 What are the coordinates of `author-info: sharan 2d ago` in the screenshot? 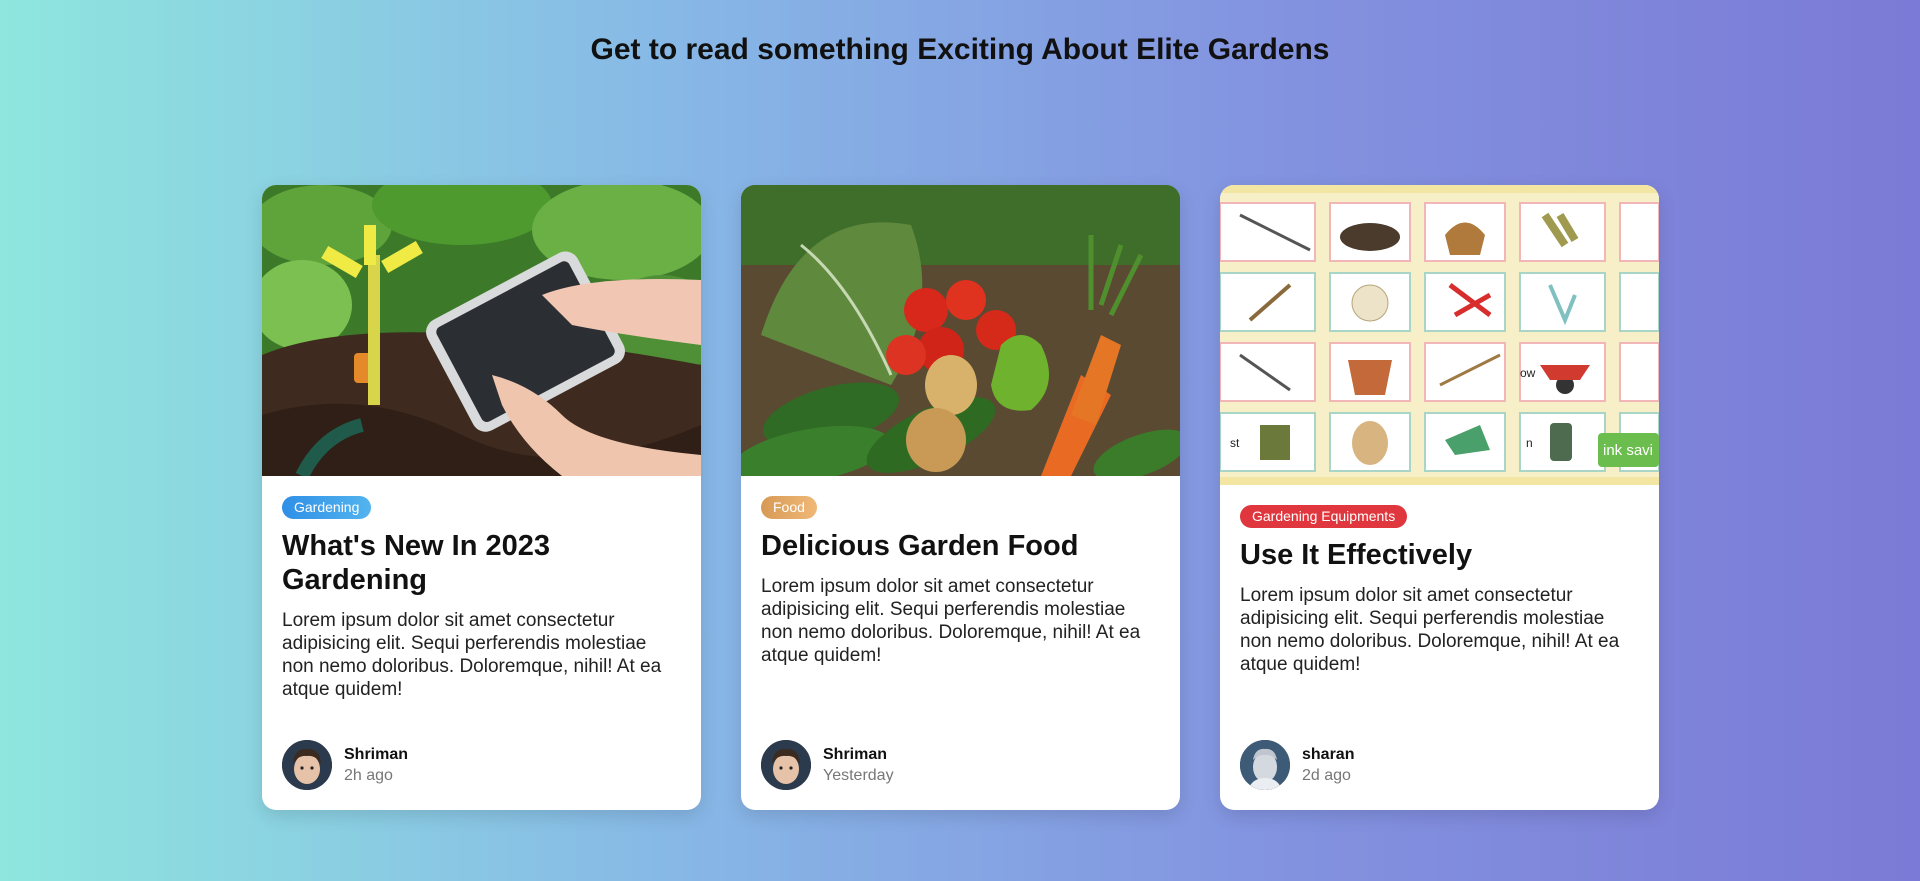 It's located at (1297, 765).